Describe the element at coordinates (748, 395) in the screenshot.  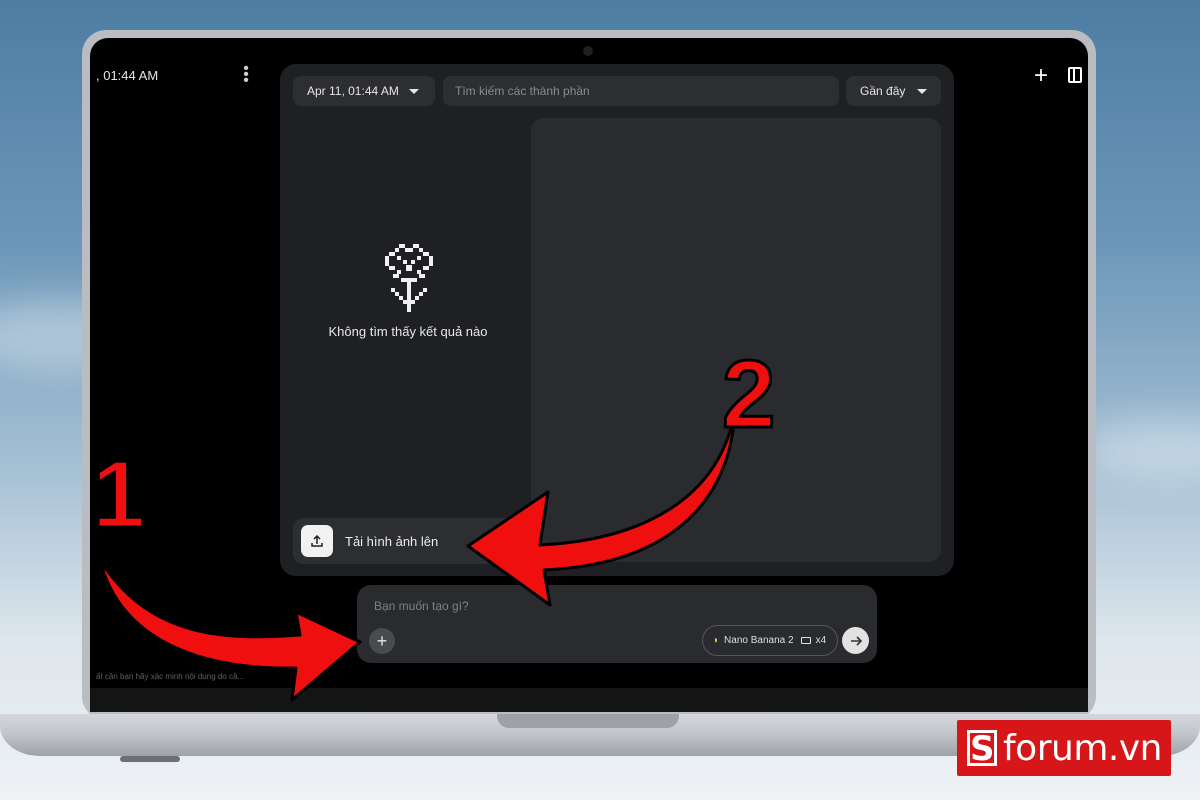
I see `step-2-label: 2` at that location.